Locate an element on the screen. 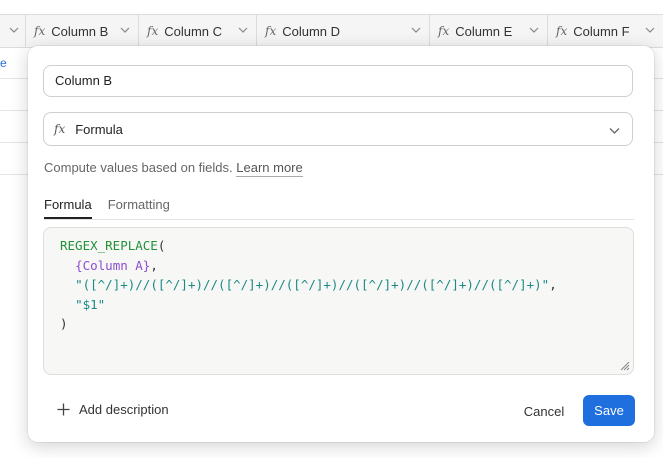 This screenshot has height=458, width=663. field-name-input: Column B is located at coordinates (338, 81).